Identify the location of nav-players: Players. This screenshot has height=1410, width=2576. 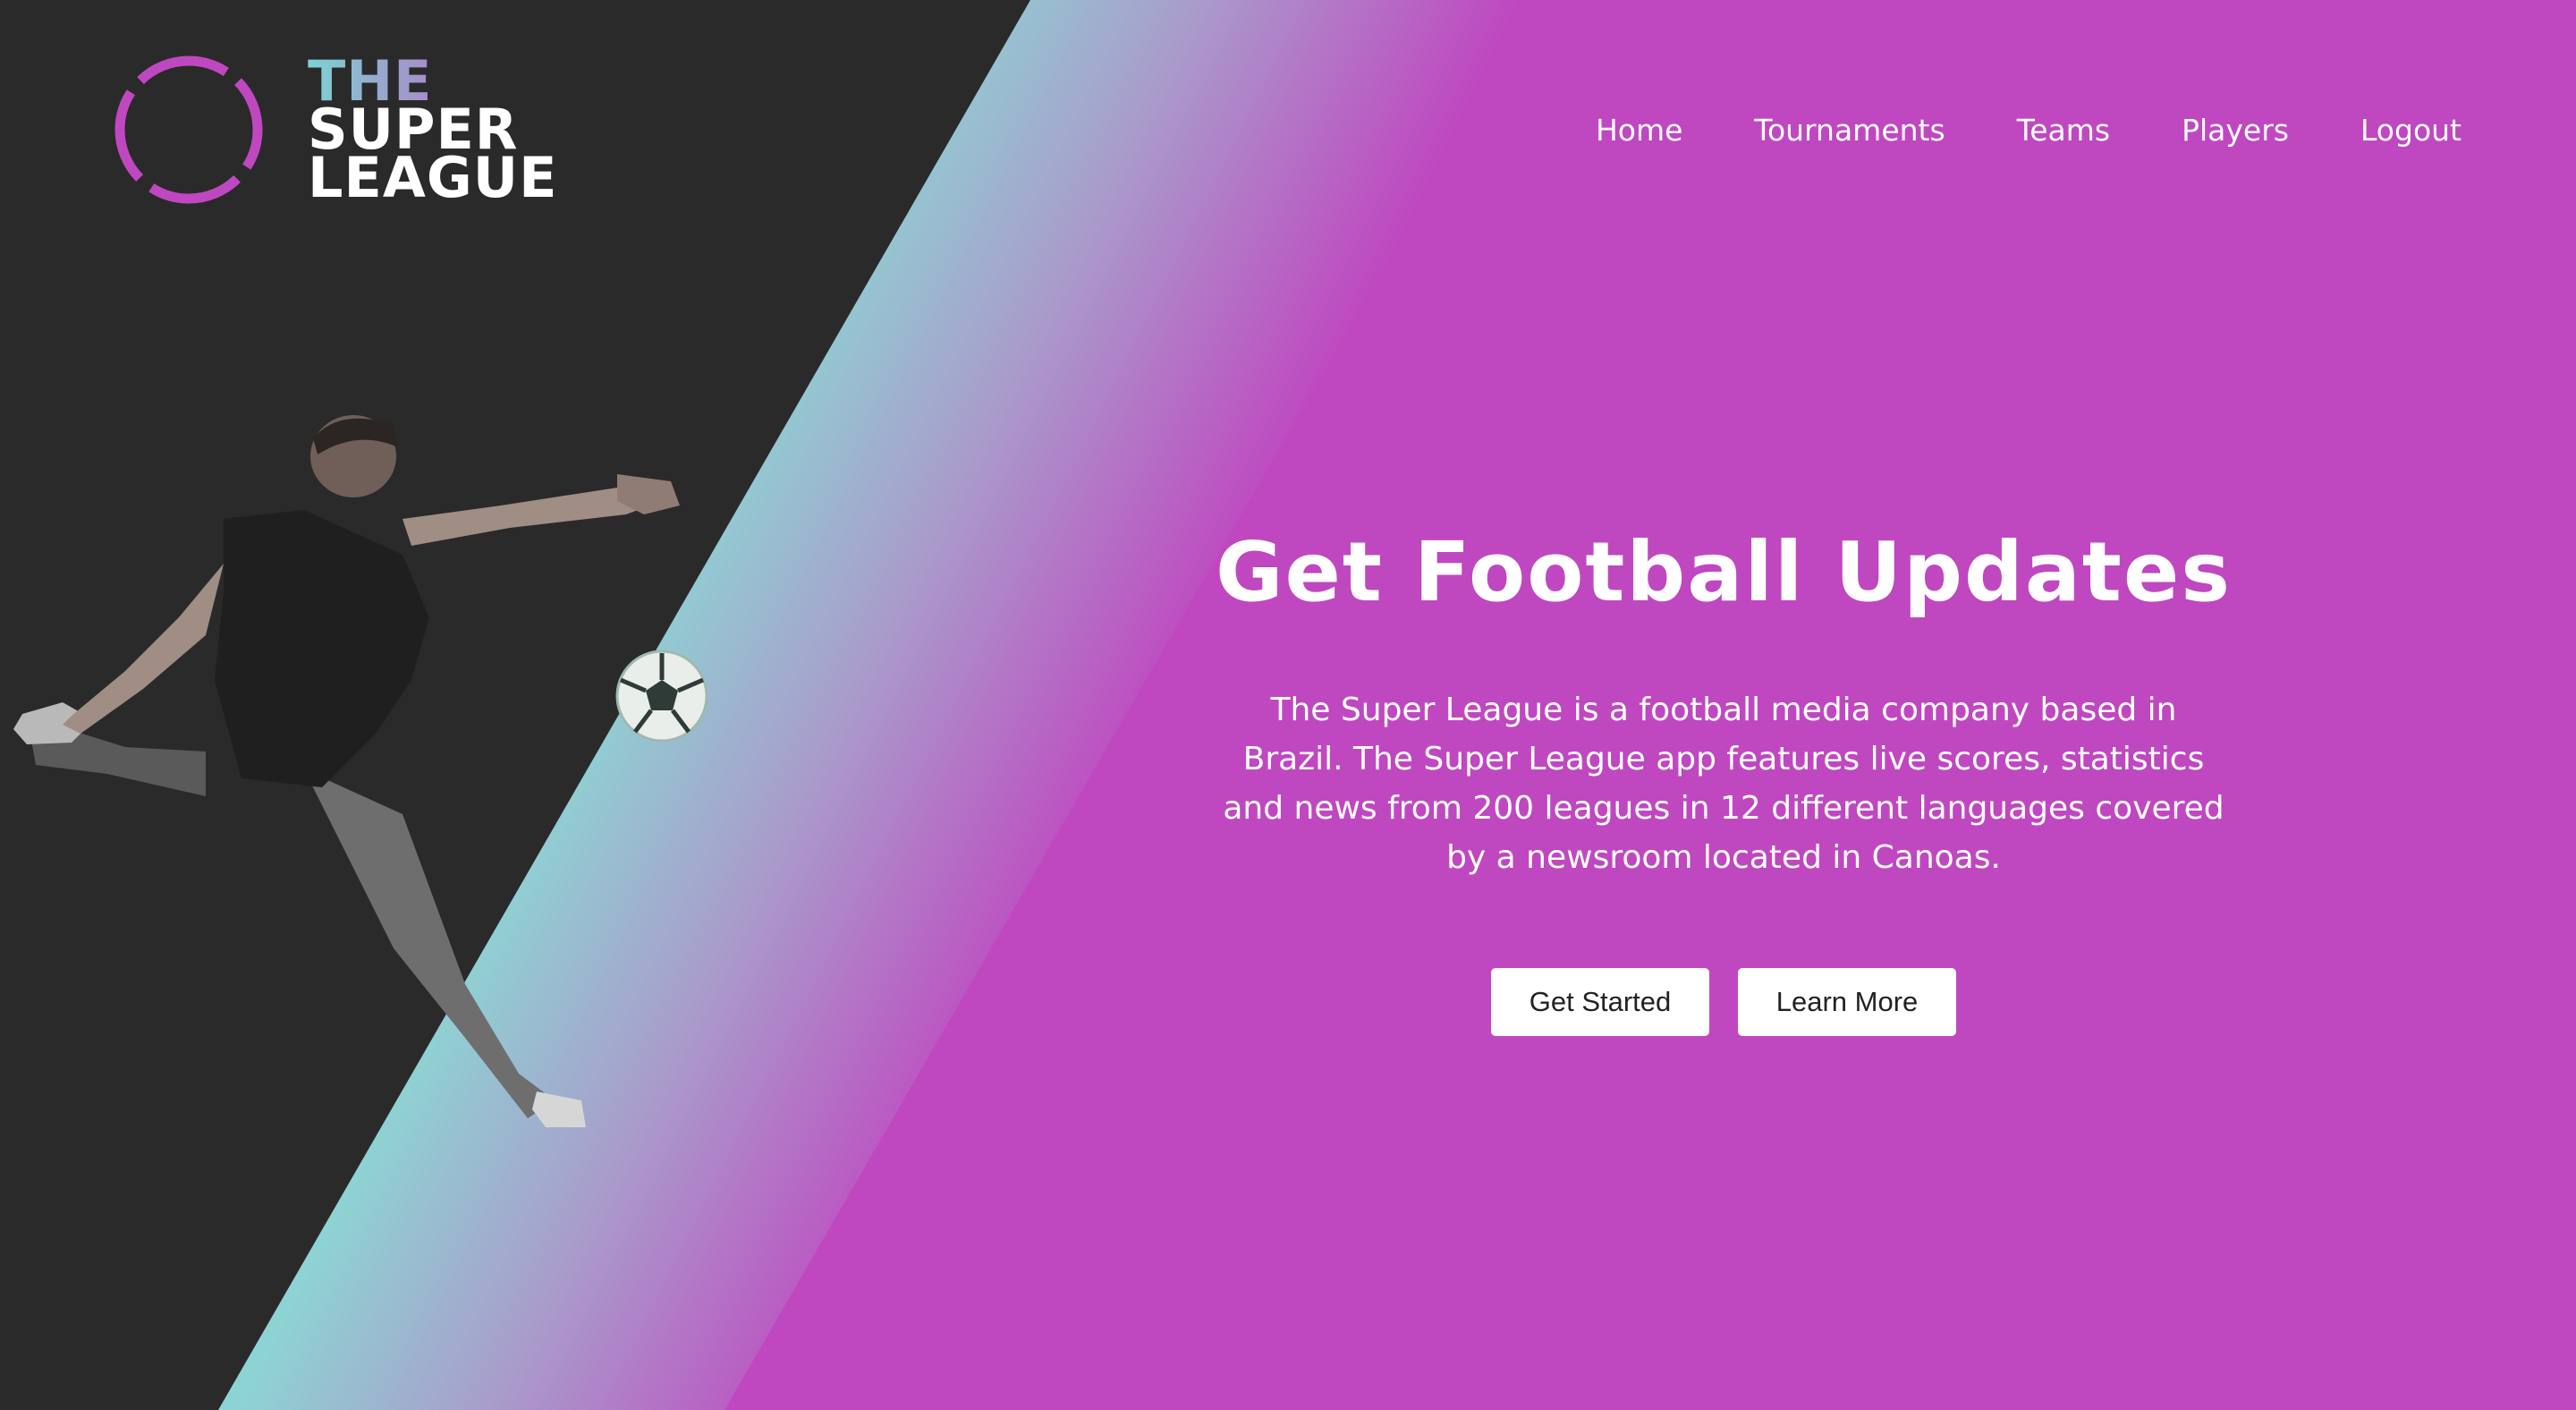
(2235, 130).